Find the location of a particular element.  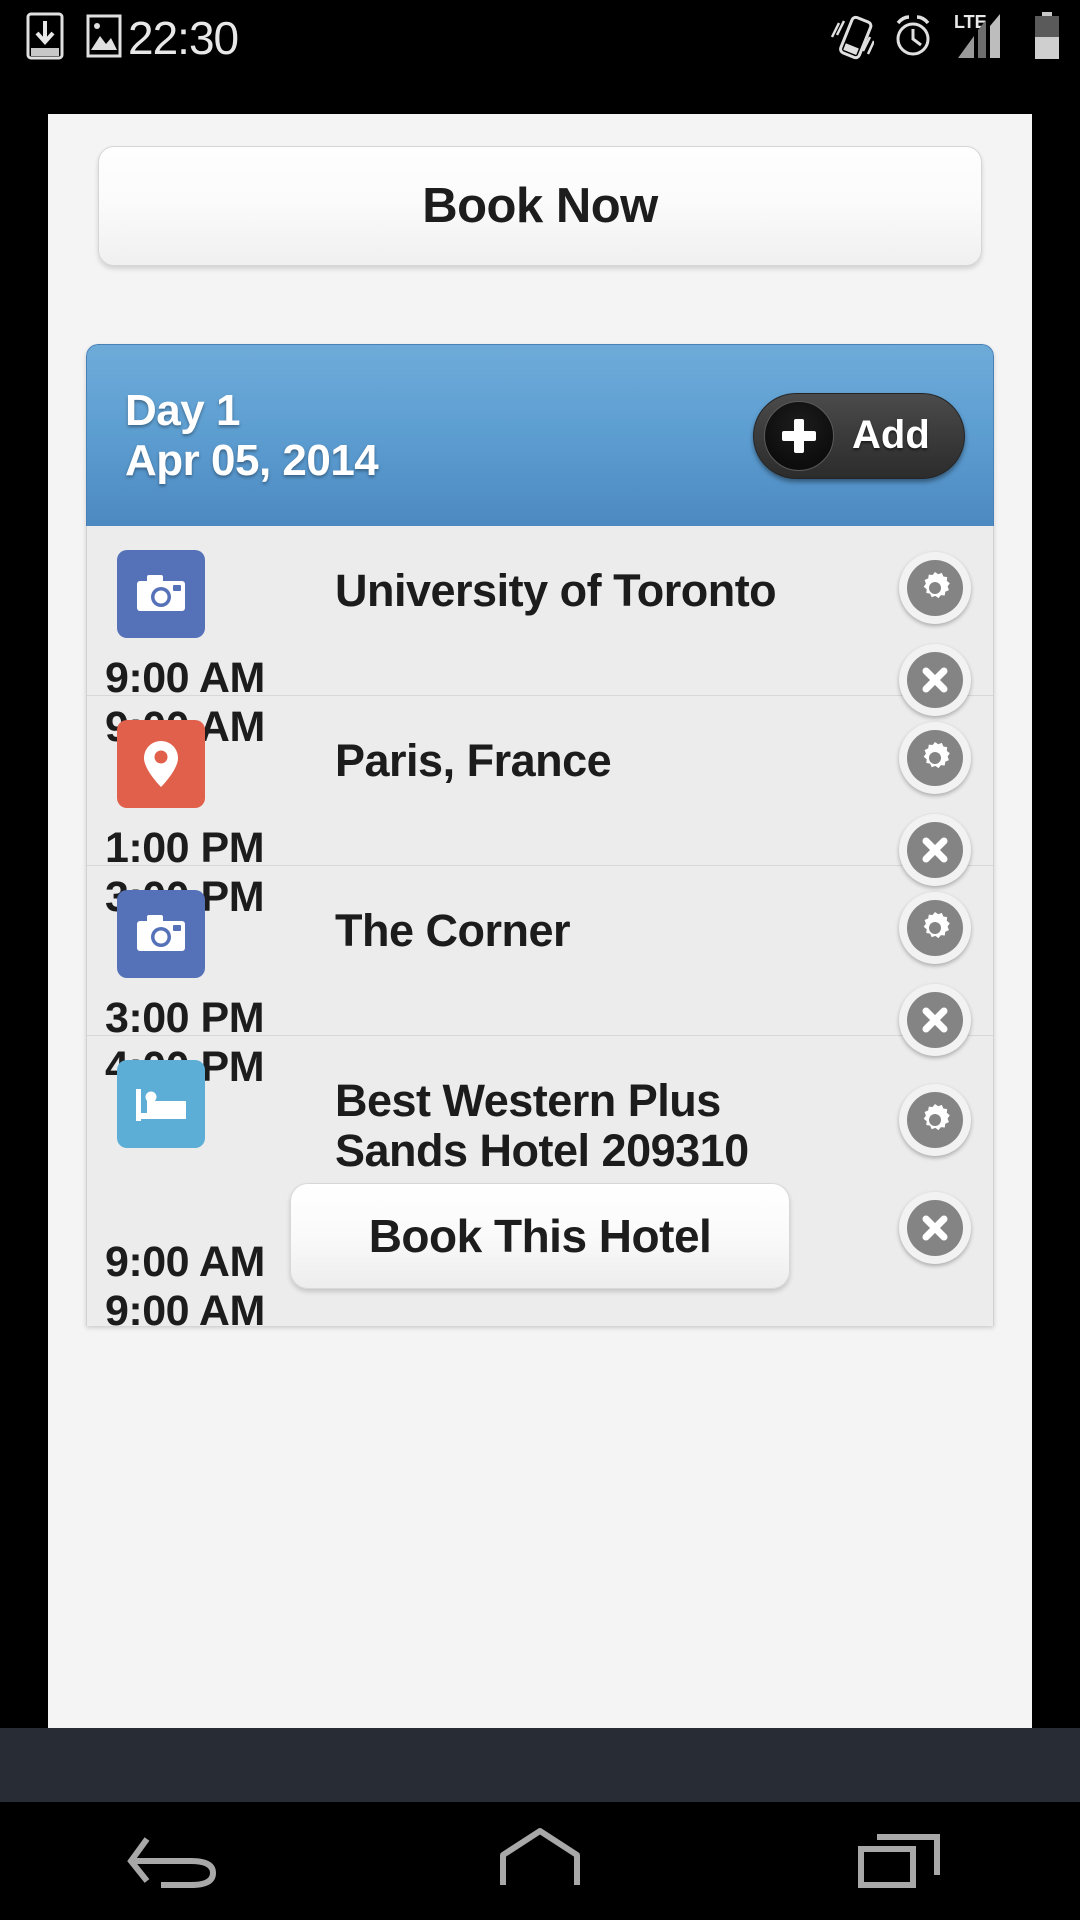

book-this-hotel-label: Book This Hotel is located at coordinates (540, 1235).